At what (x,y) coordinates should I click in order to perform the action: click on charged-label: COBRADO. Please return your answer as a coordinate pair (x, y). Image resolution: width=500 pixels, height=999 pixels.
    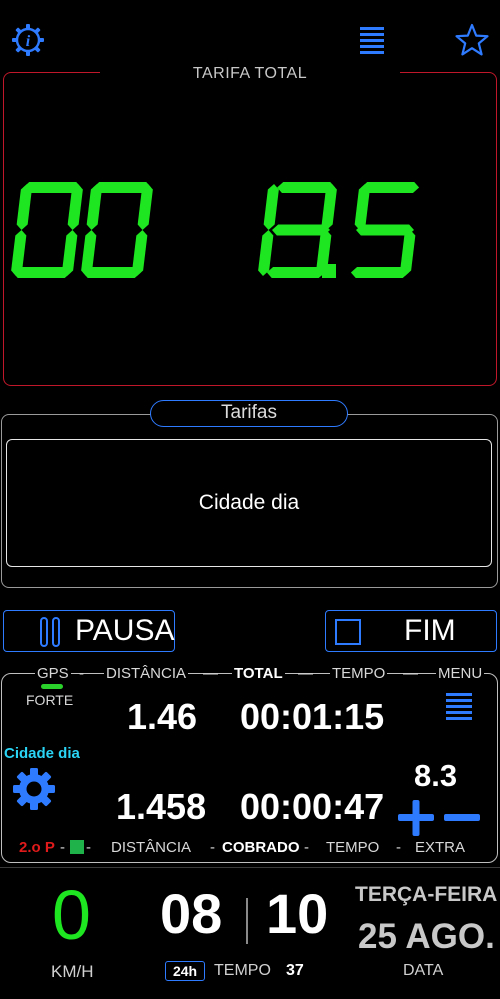
    Looking at the image, I should click on (261, 847).